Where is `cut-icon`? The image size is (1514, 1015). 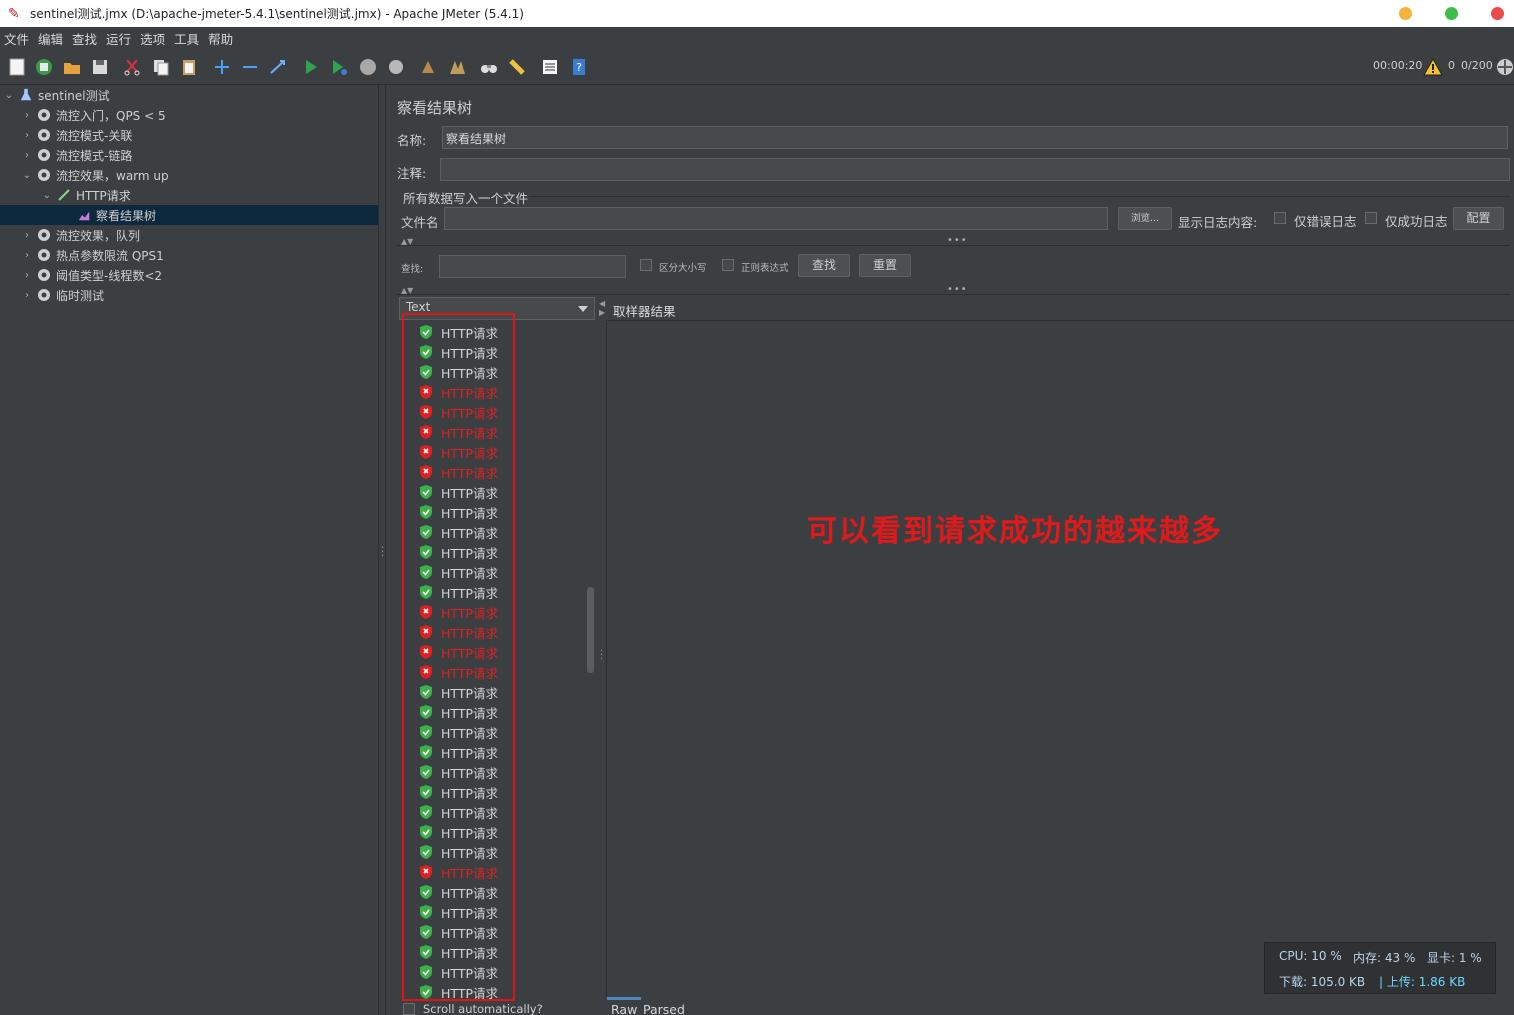 cut-icon is located at coordinates (132, 67).